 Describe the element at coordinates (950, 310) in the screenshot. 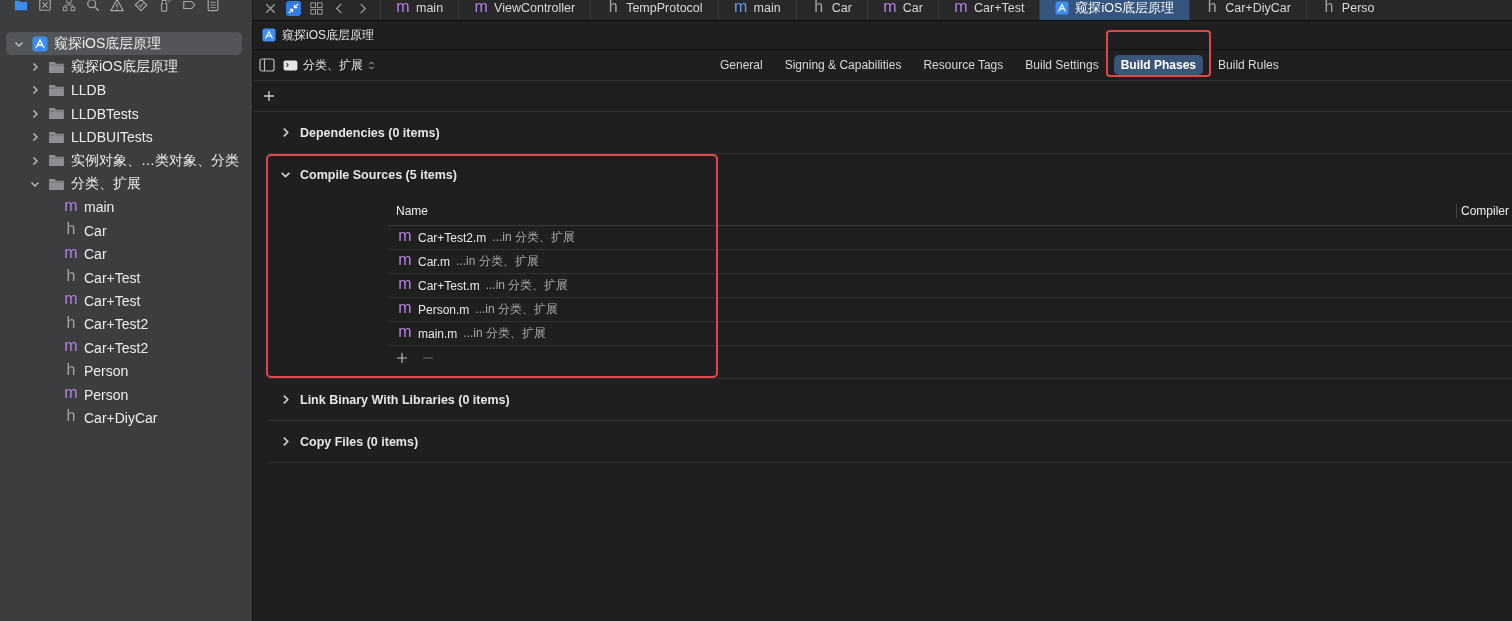

I see `table-row: m Person.m ...in 分类、扩展` at that location.